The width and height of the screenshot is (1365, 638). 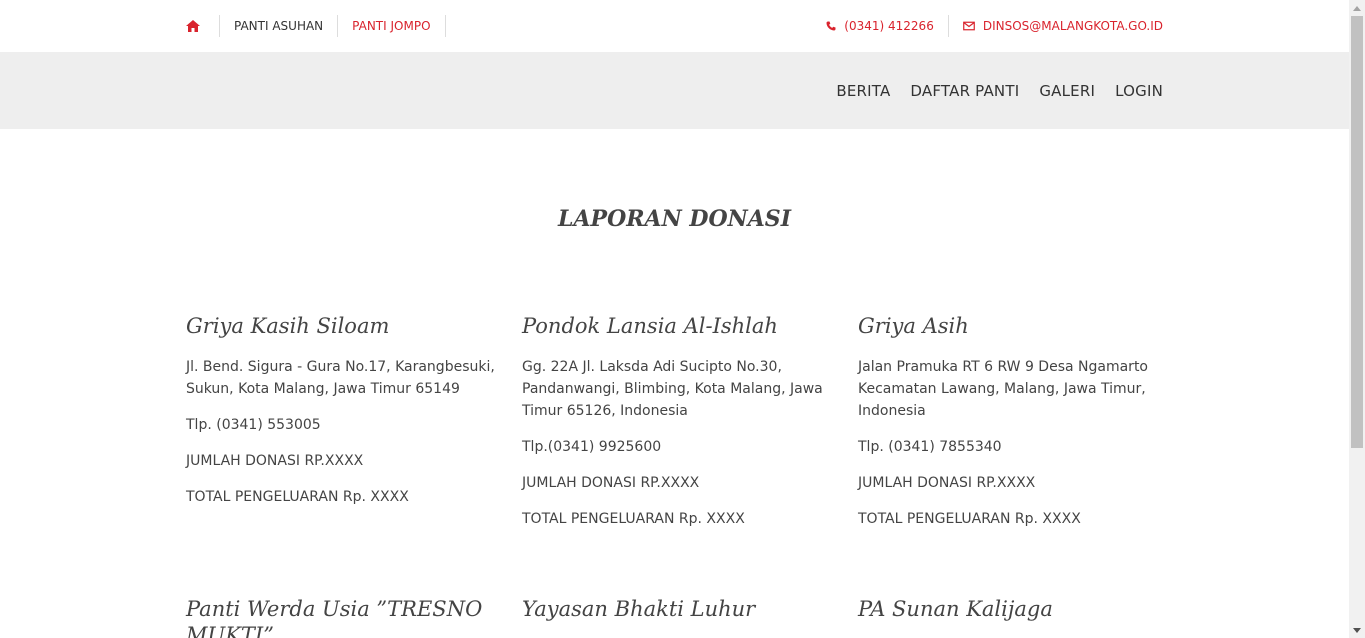 I want to click on home-icon, so click(x=193, y=26).